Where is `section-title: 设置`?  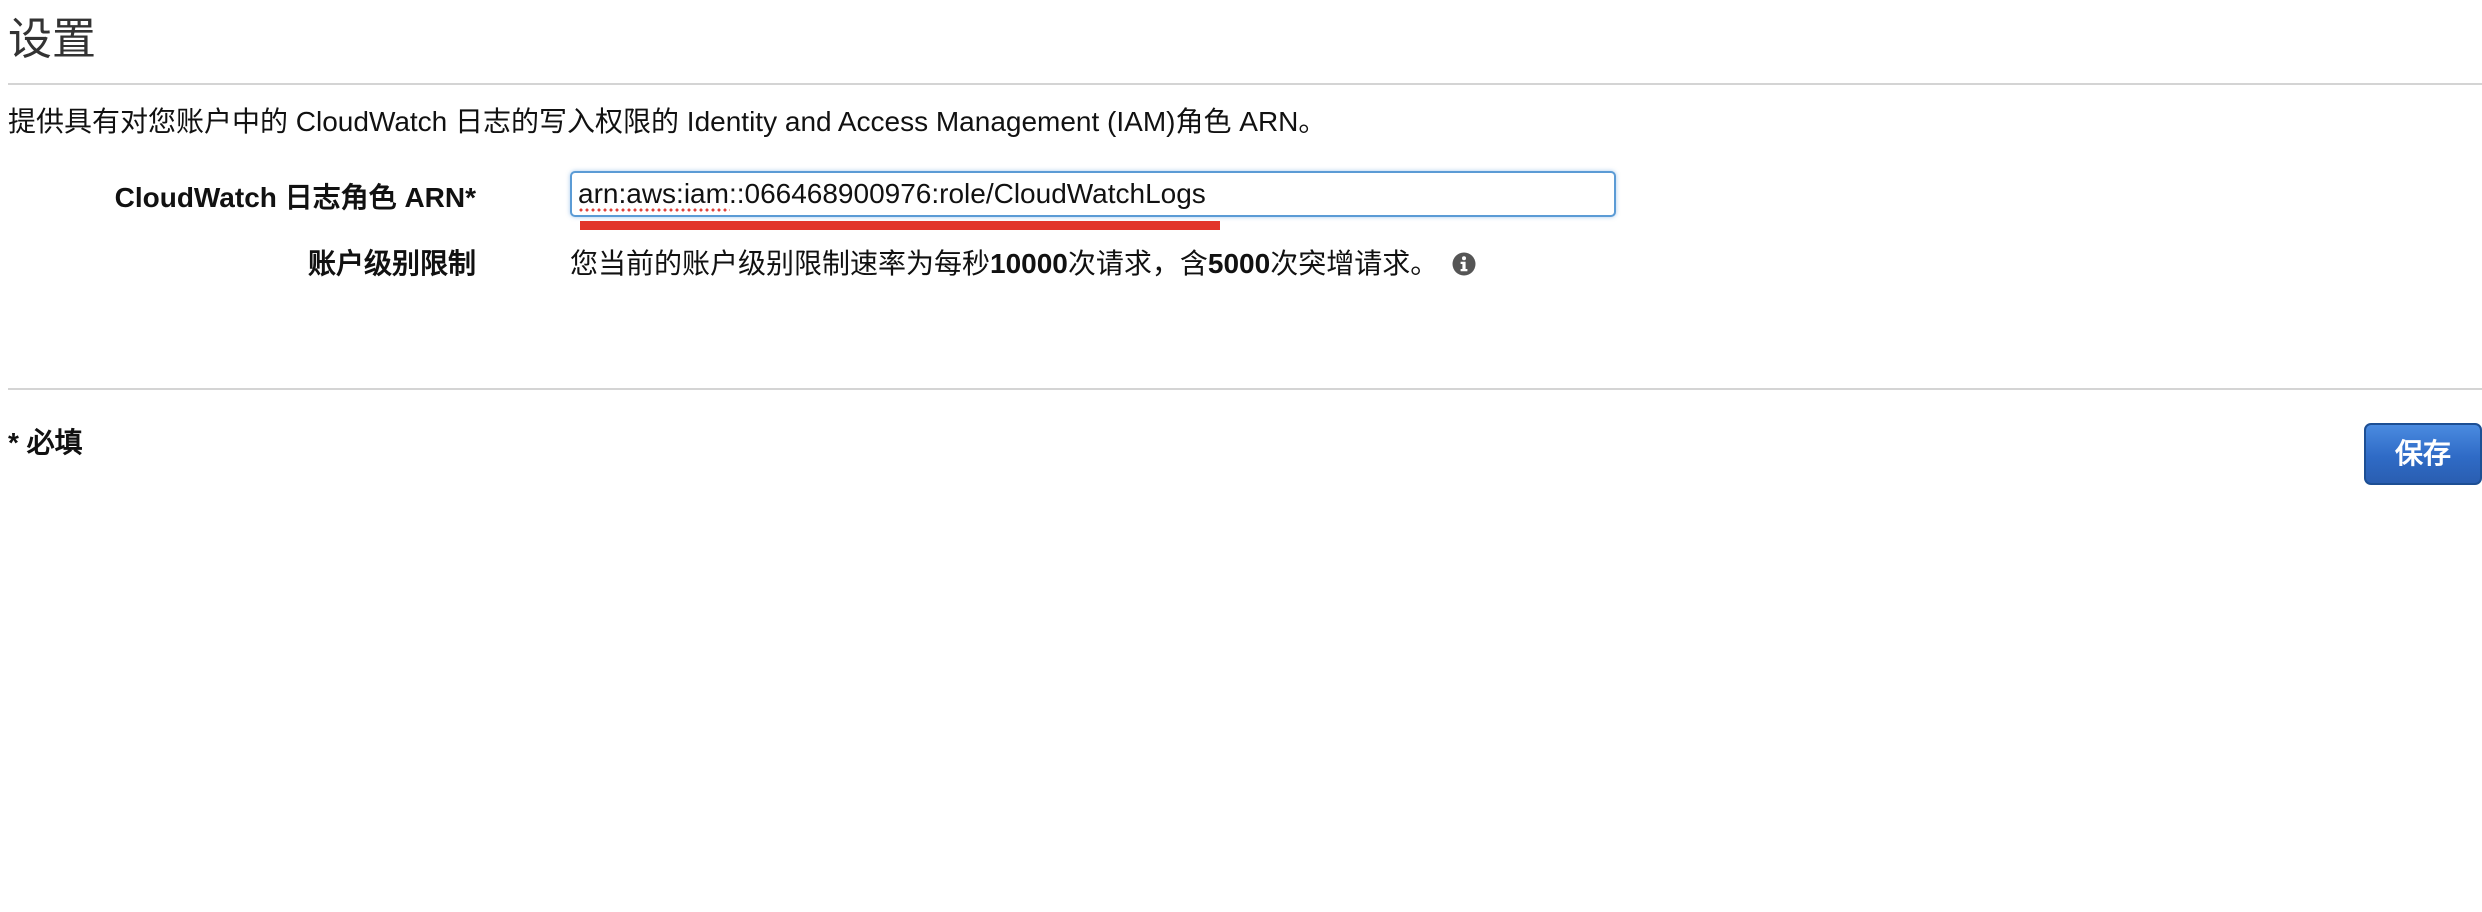 section-title: 设置 is located at coordinates (52, 39).